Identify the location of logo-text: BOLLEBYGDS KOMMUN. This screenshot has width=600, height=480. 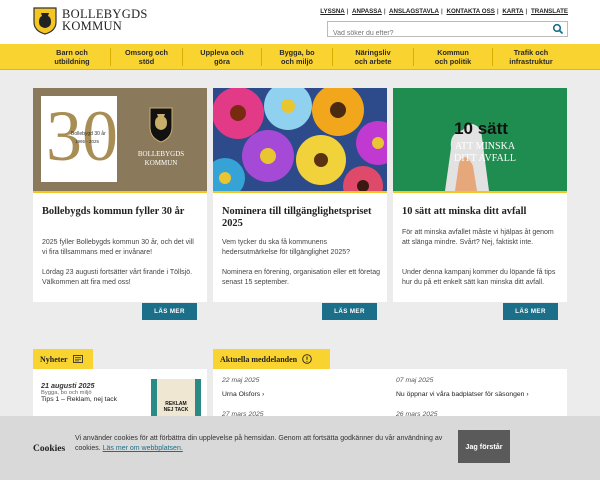
(105, 20).